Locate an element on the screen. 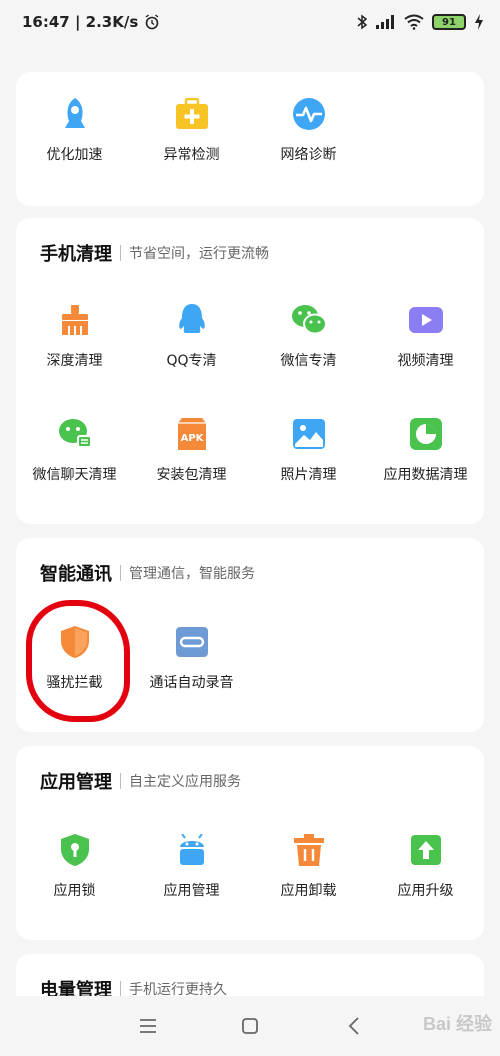 The height and width of the screenshot is (1056, 500). app-management: 应用管理 is located at coordinates (191, 866).